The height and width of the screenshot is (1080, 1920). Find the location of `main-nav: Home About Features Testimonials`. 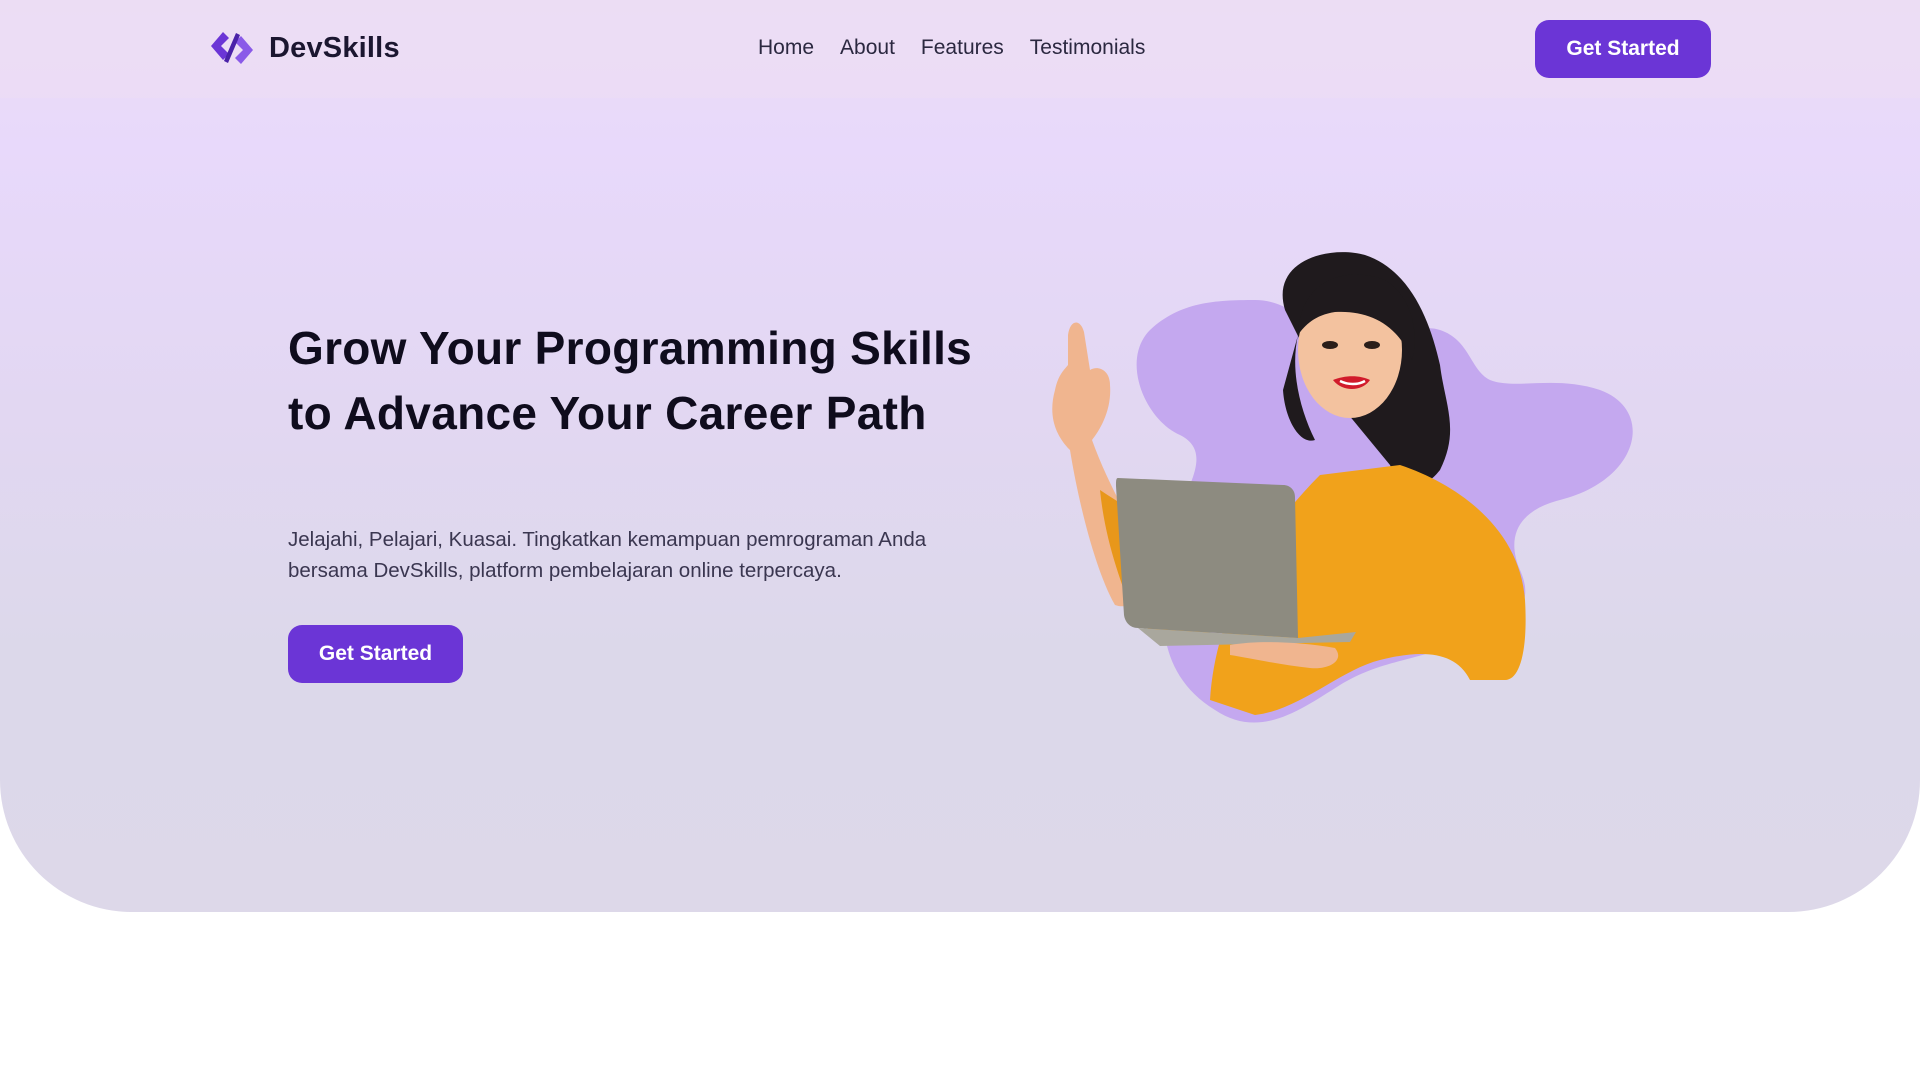

main-nav: Home About Features Testimonials is located at coordinates (951, 48).